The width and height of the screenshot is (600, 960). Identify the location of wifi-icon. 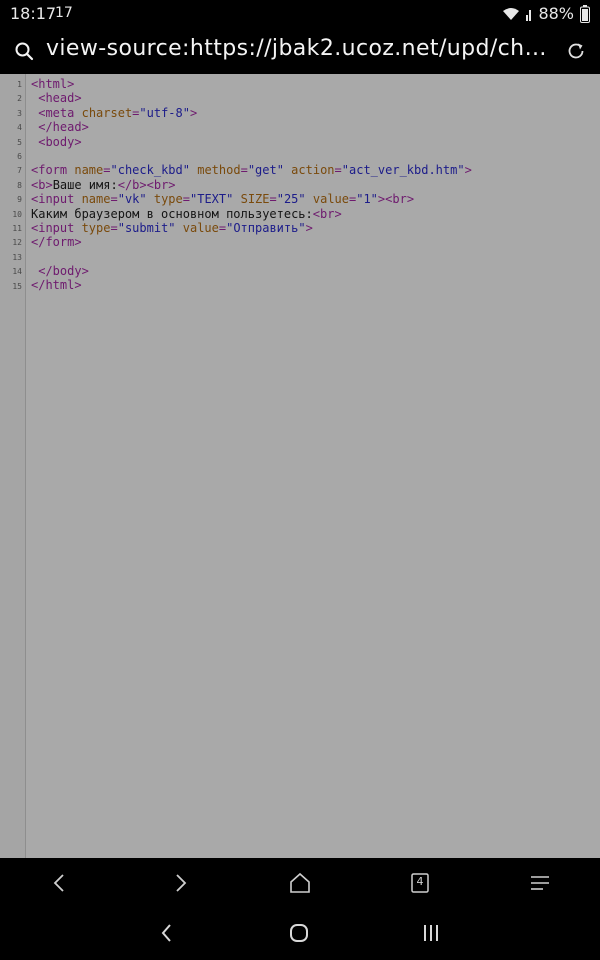
(511, 13).